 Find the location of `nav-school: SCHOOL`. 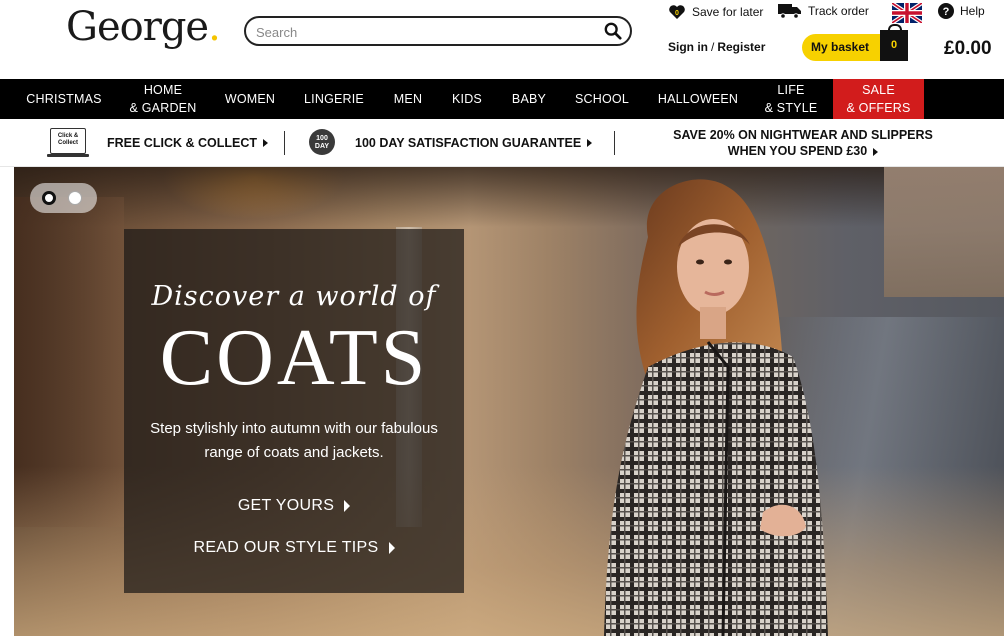

nav-school: SCHOOL is located at coordinates (602, 99).